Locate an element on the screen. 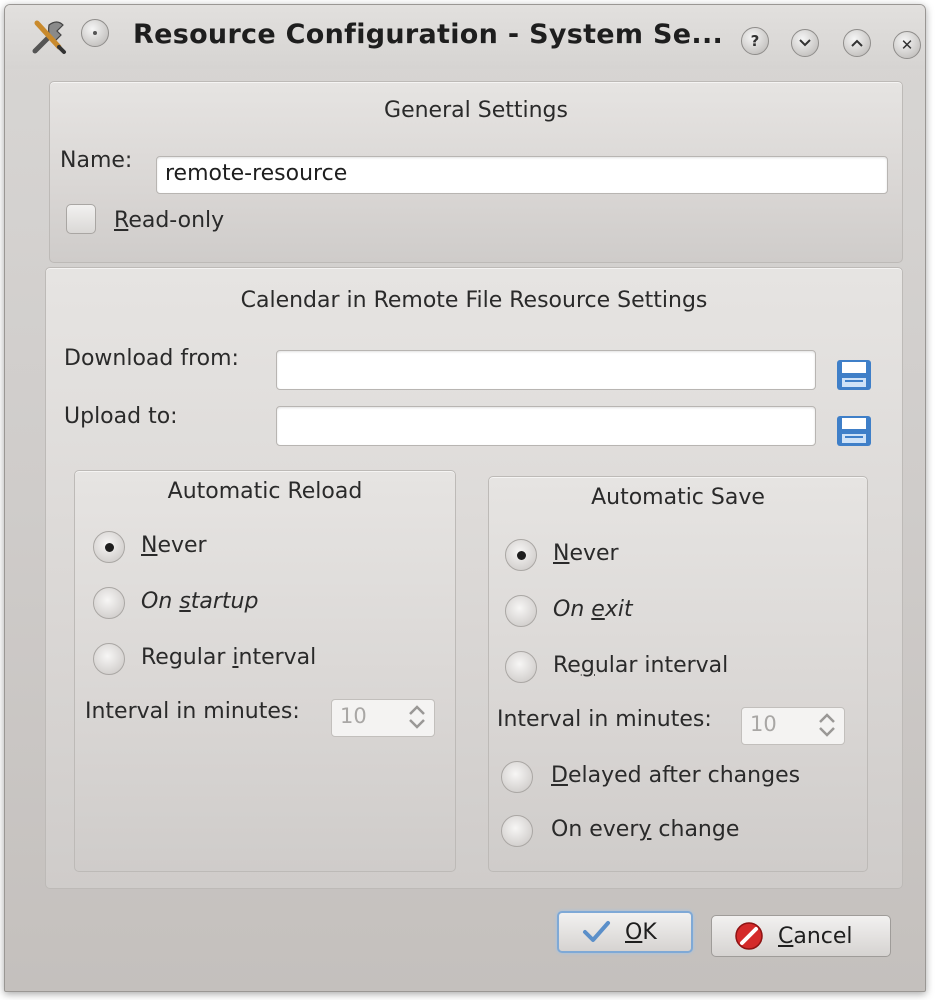 The height and width of the screenshot is (1000, 942). cancel-icon is located at coordinates (749, 936).